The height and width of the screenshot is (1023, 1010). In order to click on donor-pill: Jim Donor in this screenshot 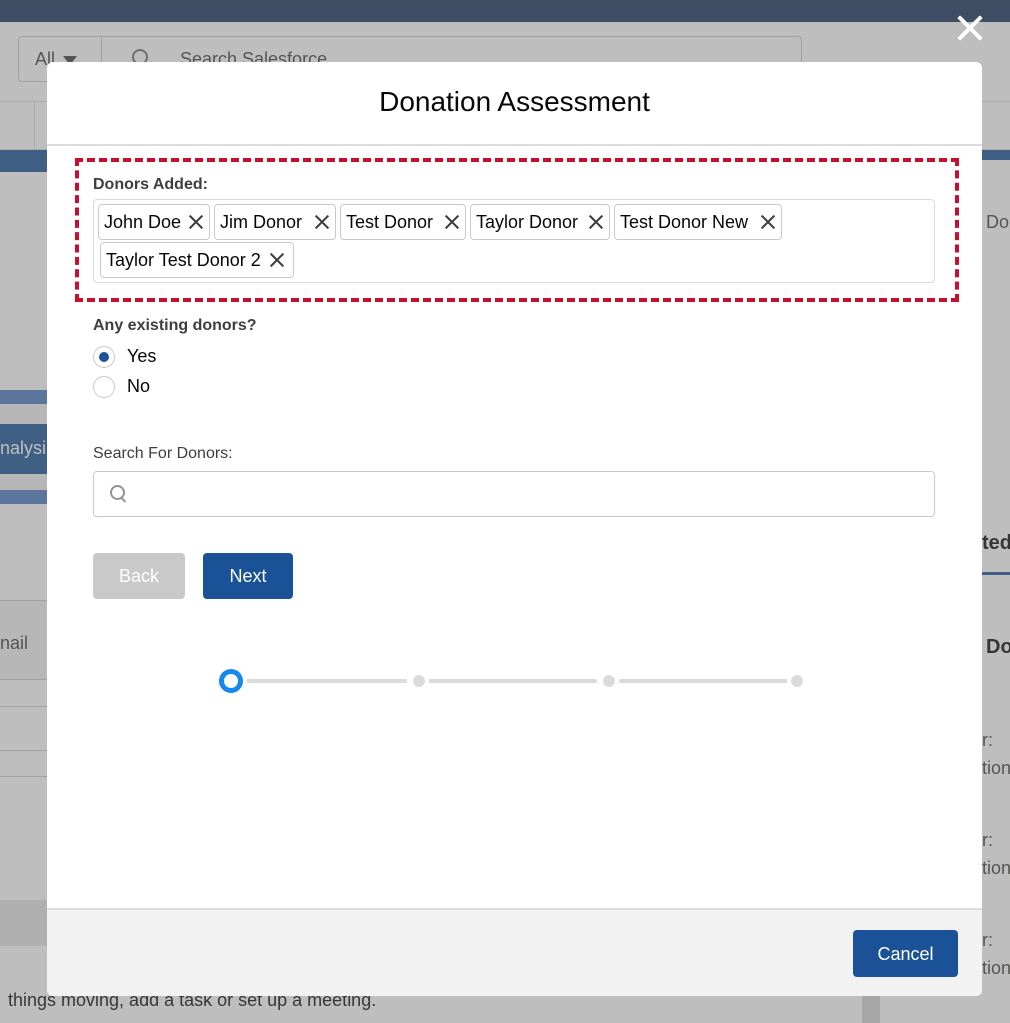, I will do `click(275, 222)`.